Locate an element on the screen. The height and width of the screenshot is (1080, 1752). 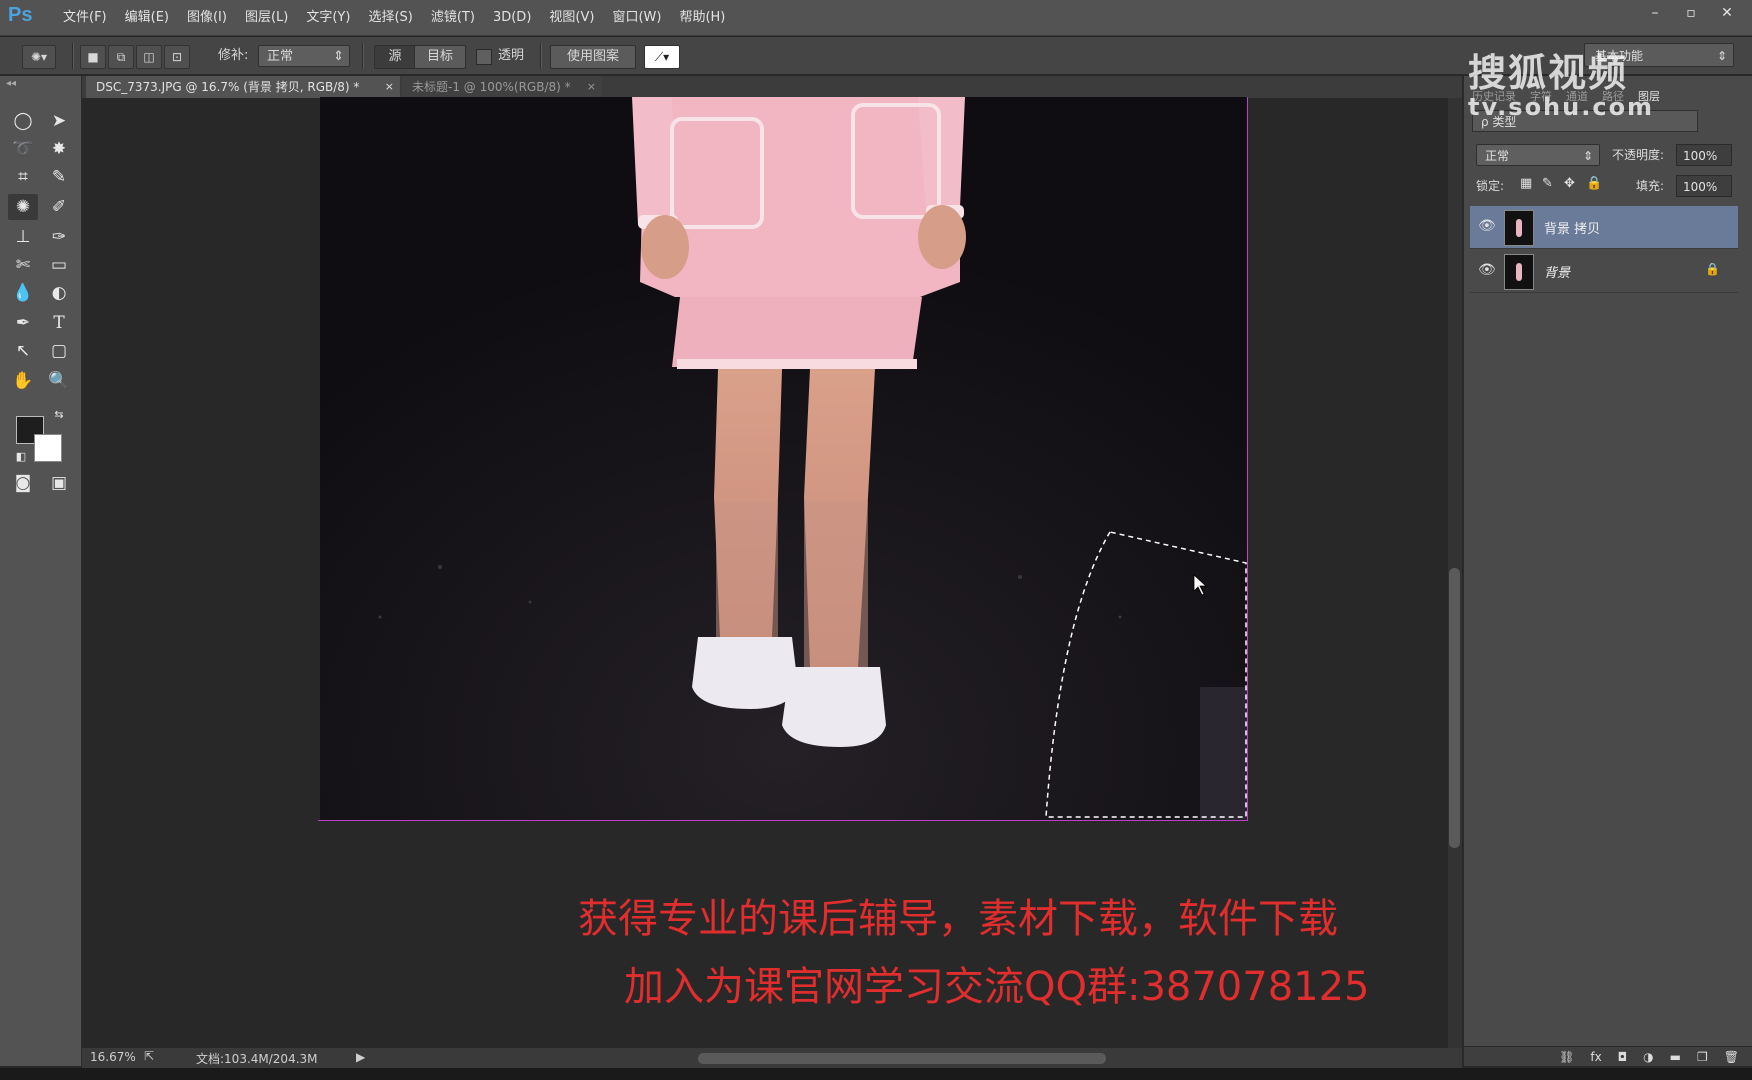
menu-3d: 3D(D) is located at coordinates (512, 18).